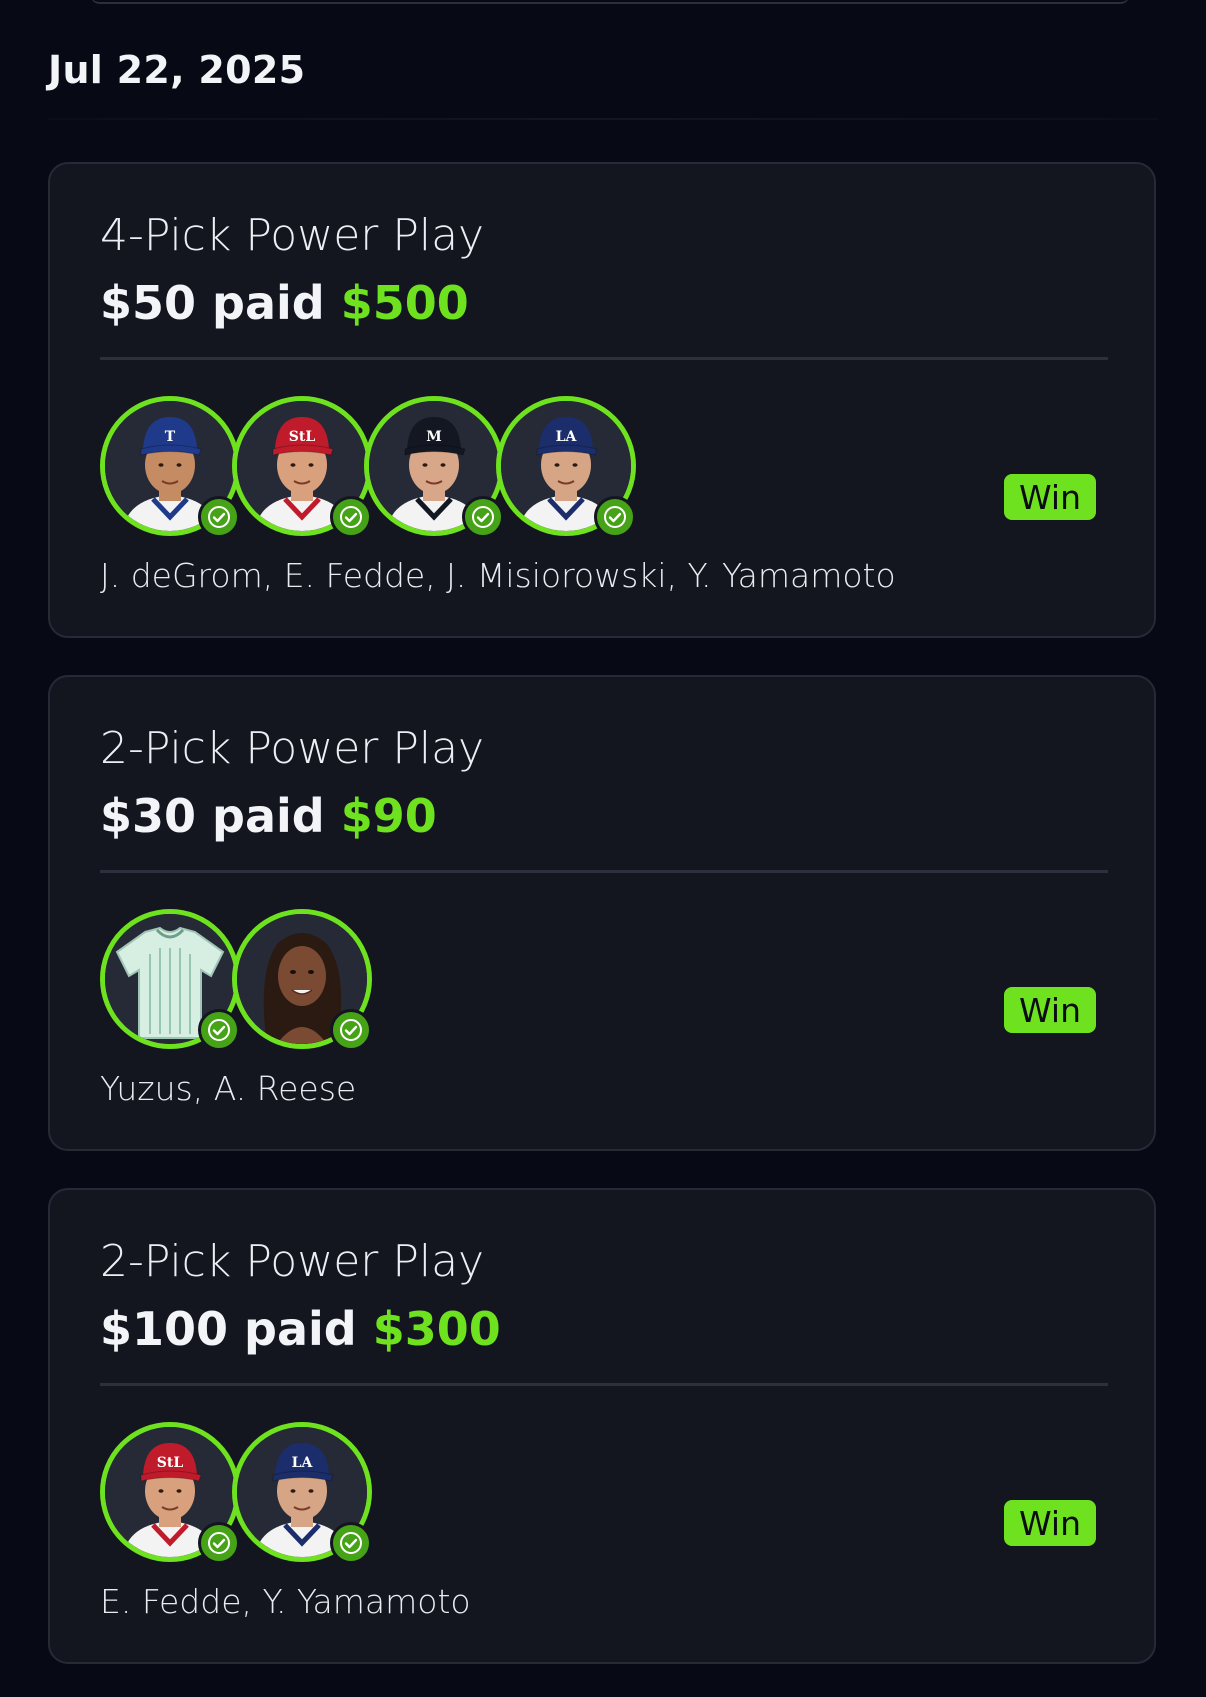 The height and width of the screenshot is (1697, 1206). I want to click on date-header: Jul 22, 2025, so click(177, 70).